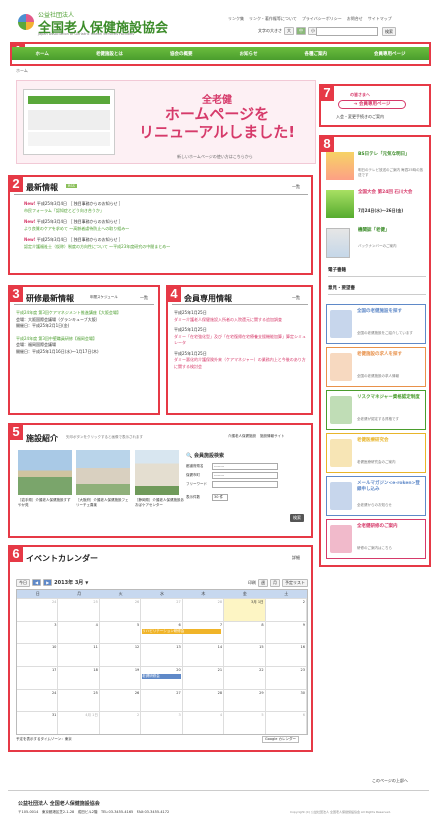 The image size is (435, 838). I want to click on facility-search-button: 検索, so click(297, 518).